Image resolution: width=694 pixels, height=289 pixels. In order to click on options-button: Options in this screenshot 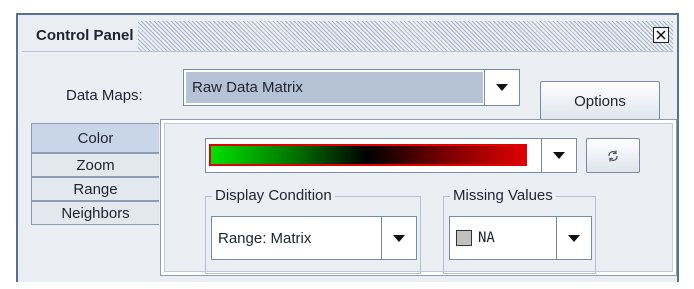, I will do `click(600, 101)`.